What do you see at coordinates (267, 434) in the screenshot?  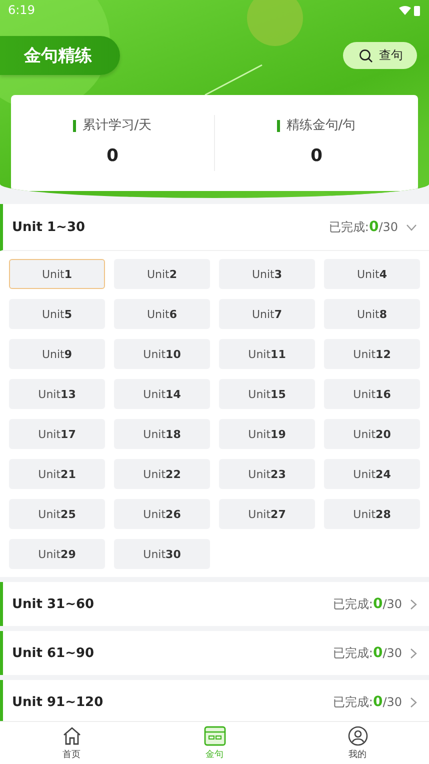 I see `unit-button: Unit19` at bounding box center [267, 434].